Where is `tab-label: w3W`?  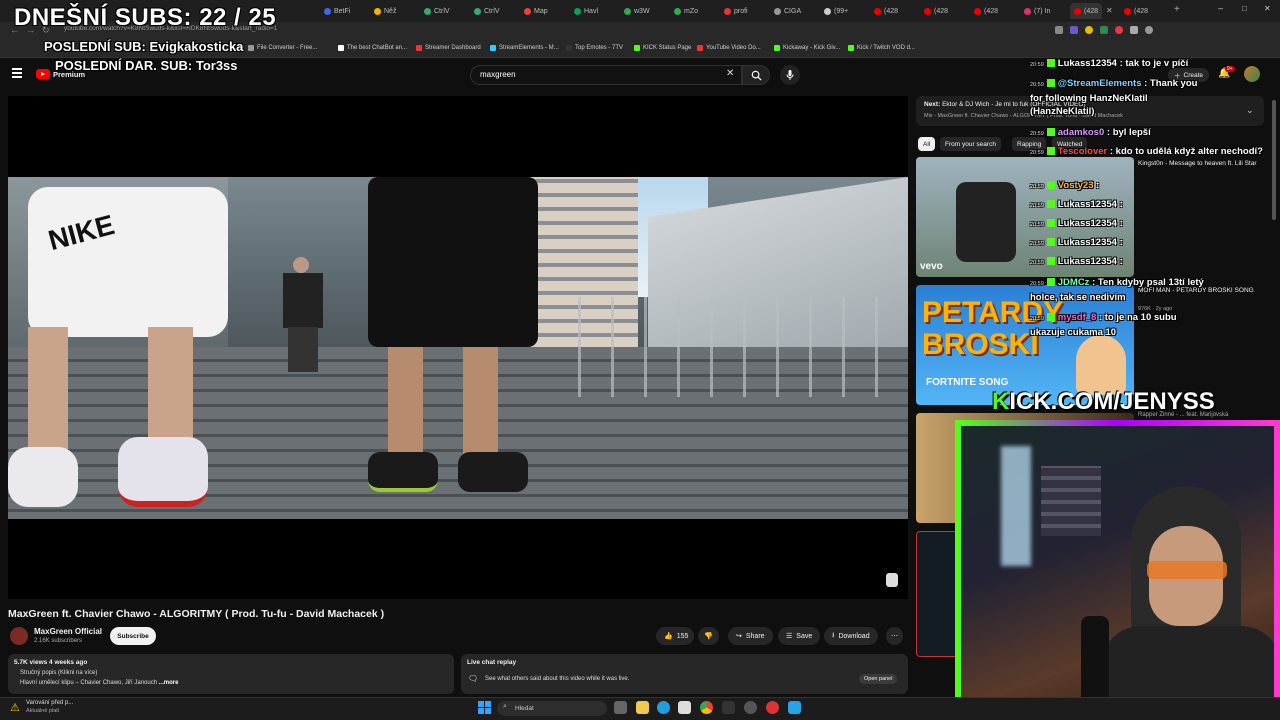
tab-label: w3W is located at coordinates (642, 11).